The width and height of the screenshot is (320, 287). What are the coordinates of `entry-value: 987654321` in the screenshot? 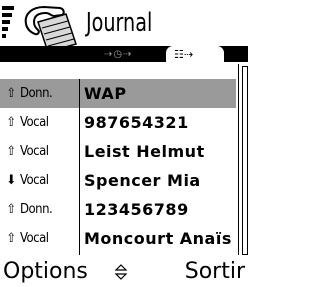 It's located at (136, 122).